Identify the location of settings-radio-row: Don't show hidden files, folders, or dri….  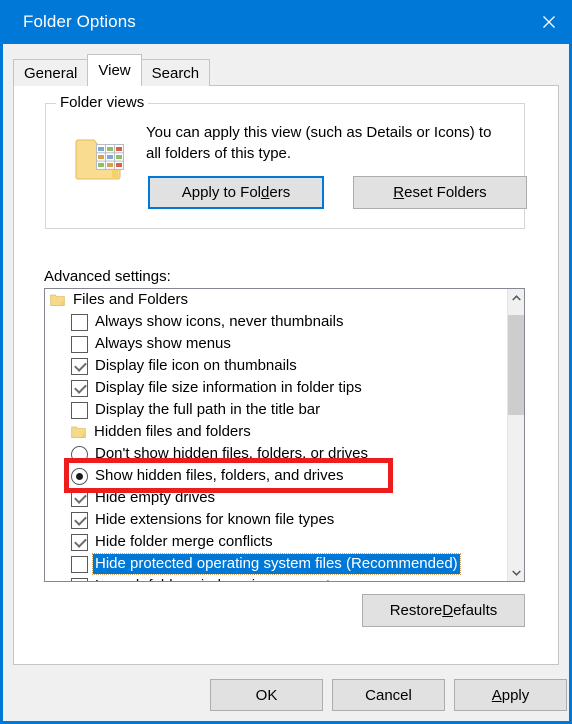
(276, 454).